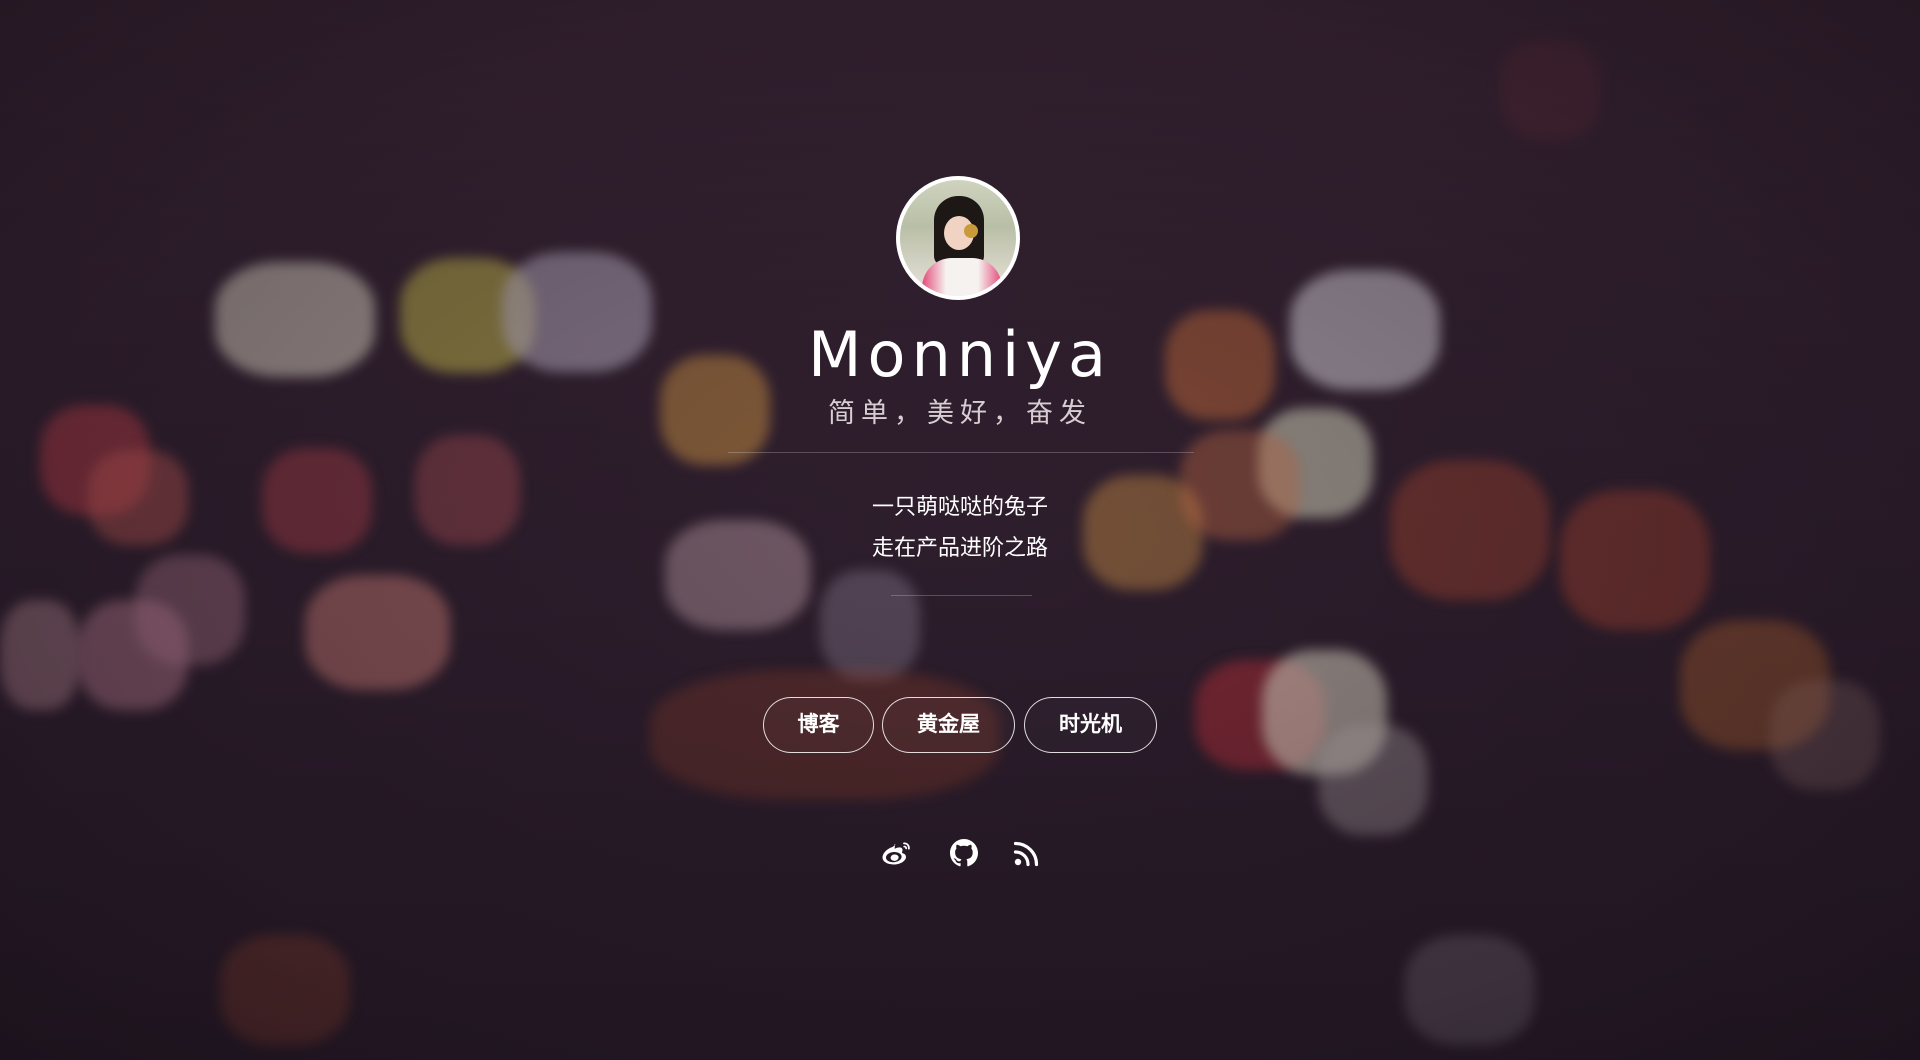 The width and height of the screenshot is (1920, 1060). Describe the element at coordinates (818, 725) in the screenshot. I see `blog-button: 博客` at that location.